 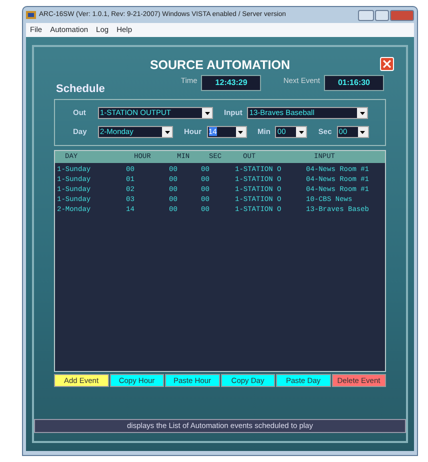 What do you see at coordinates (402, 15) in the screenshot?
I see `close-button` at bounding box center [402, 15].